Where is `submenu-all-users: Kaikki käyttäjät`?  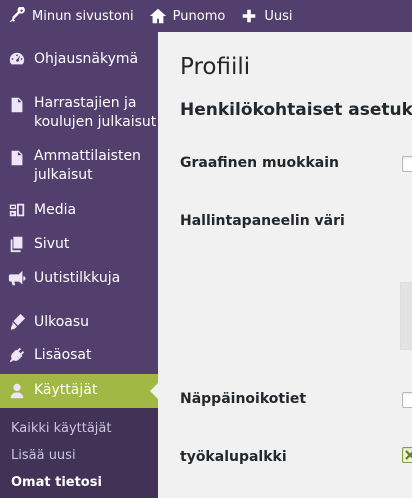
submenu-all-users: Kaikki käyttäjät is located at coordinates (61, 428).